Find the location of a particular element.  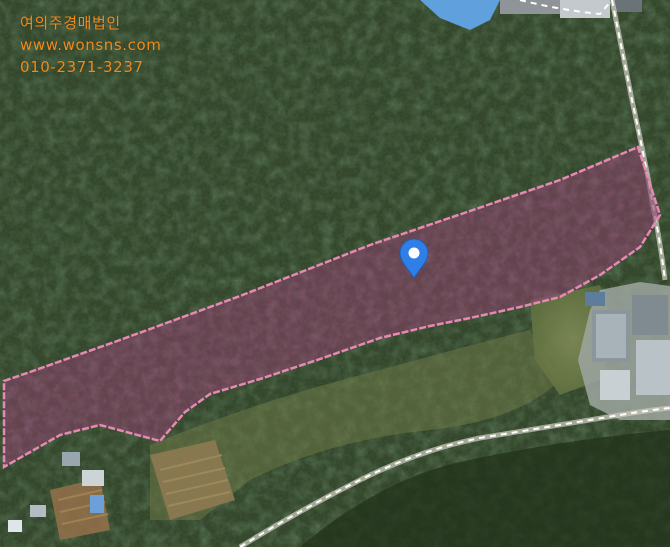

buildings-right is located at coordinates (624, 351).